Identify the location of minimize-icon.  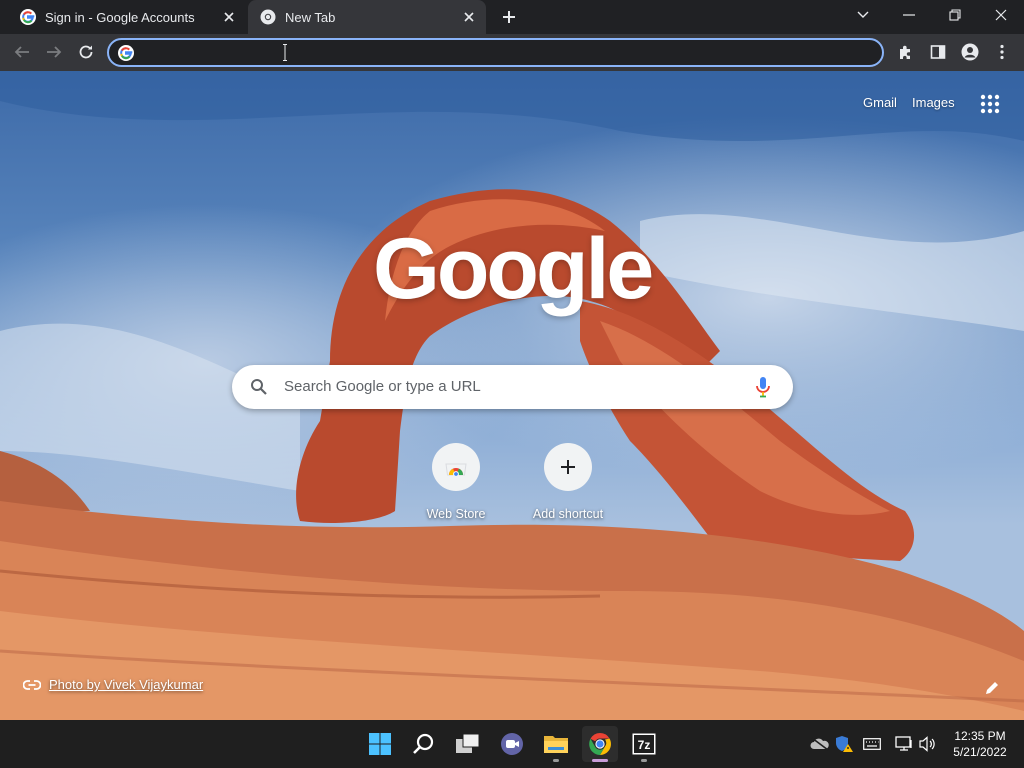
(909, 15).